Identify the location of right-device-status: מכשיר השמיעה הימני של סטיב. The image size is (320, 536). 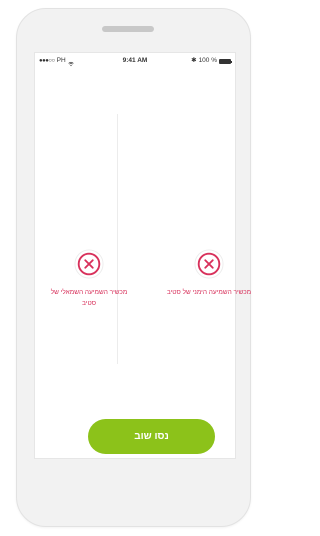
(209, 273).